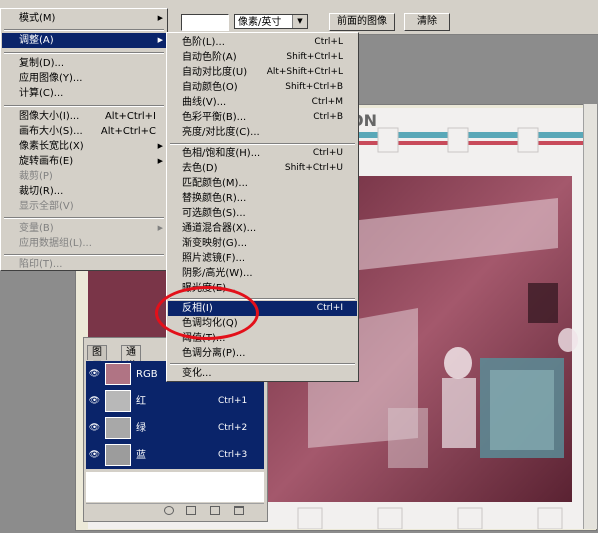  I want to click on channel-name: RGB, so click(147, 374).